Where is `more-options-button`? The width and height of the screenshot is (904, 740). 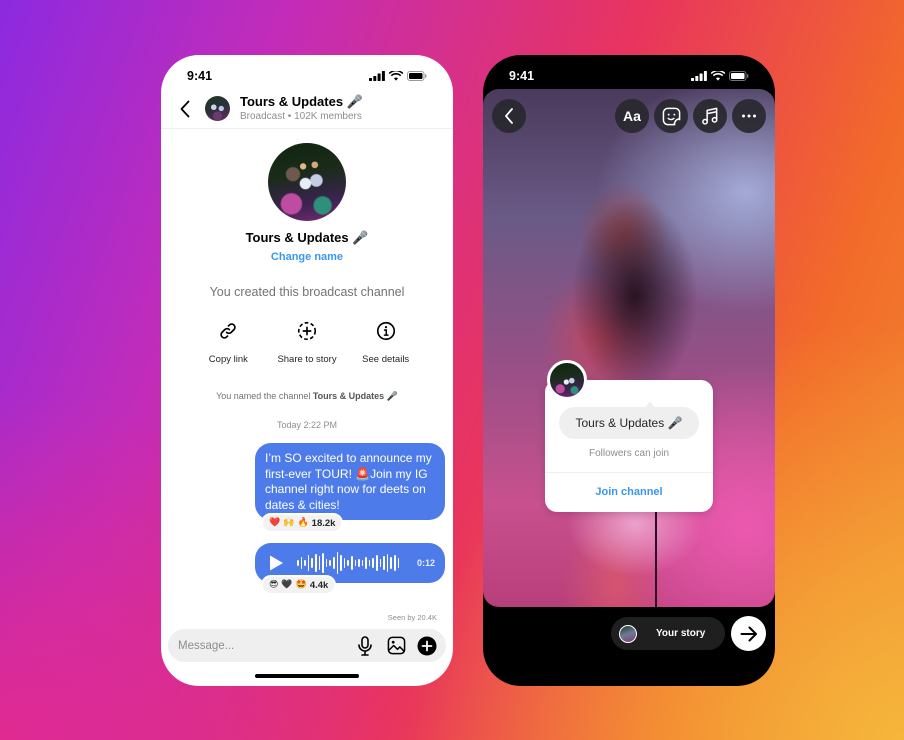
more-options-button is located at coordinates (749, 116).